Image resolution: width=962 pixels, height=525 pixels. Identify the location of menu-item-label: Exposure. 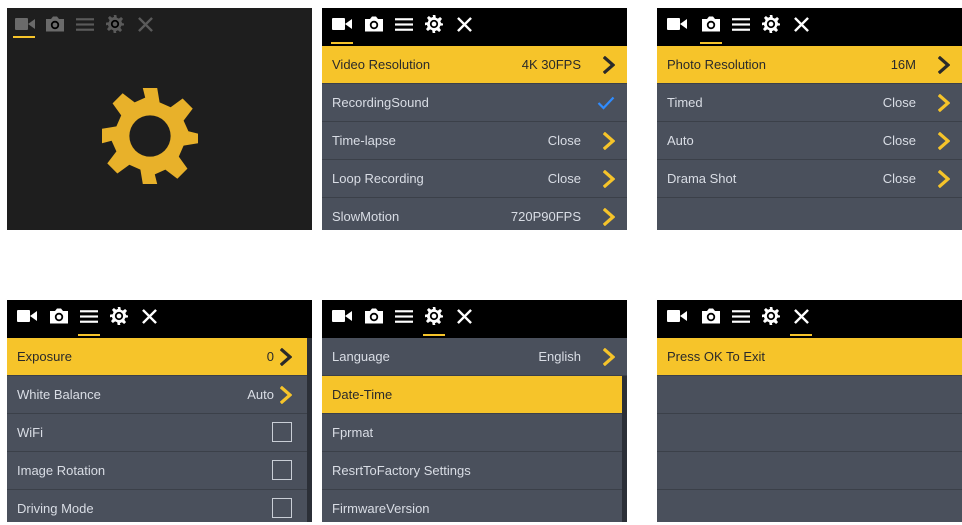
(44, 356).